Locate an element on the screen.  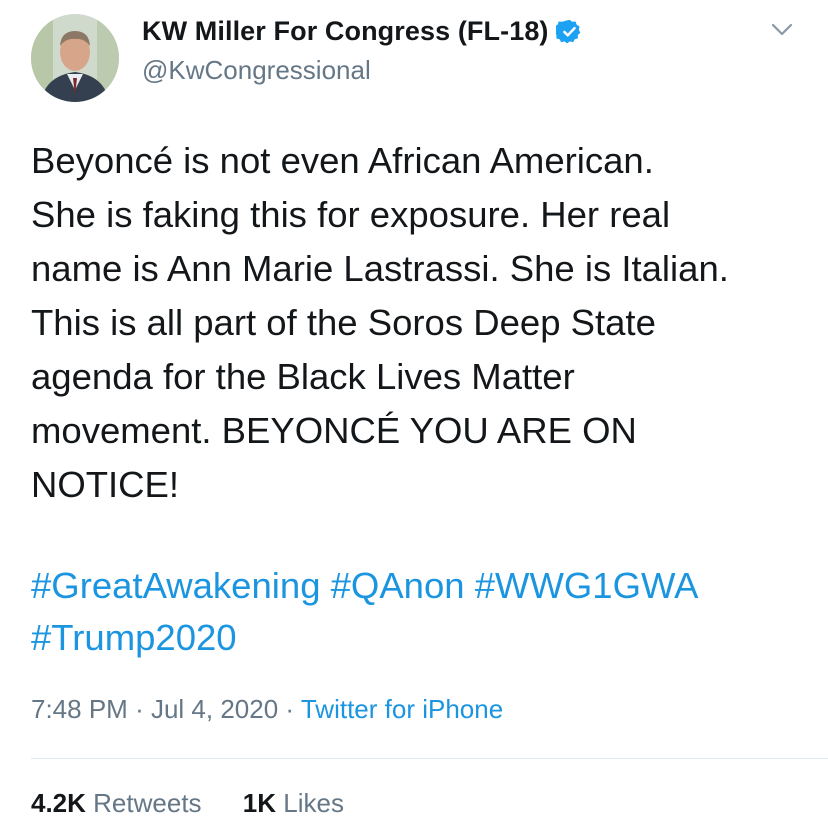
avatar is located at coordinates (75, 58).